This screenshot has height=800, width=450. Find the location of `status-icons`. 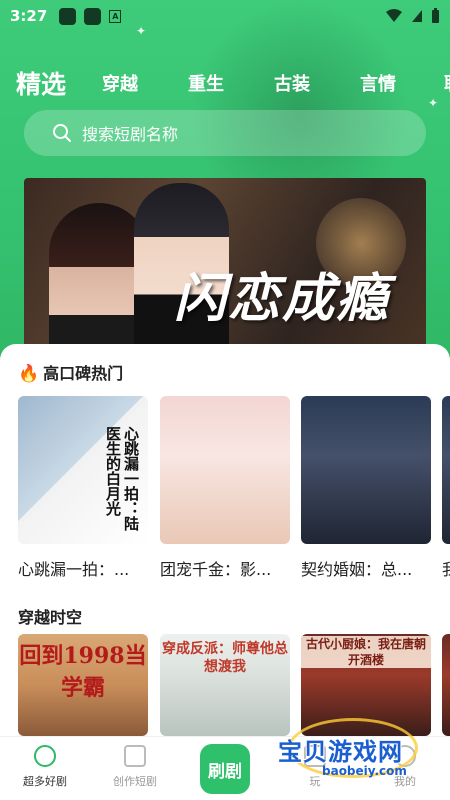

status-icons is located at coordinates (412, 16).